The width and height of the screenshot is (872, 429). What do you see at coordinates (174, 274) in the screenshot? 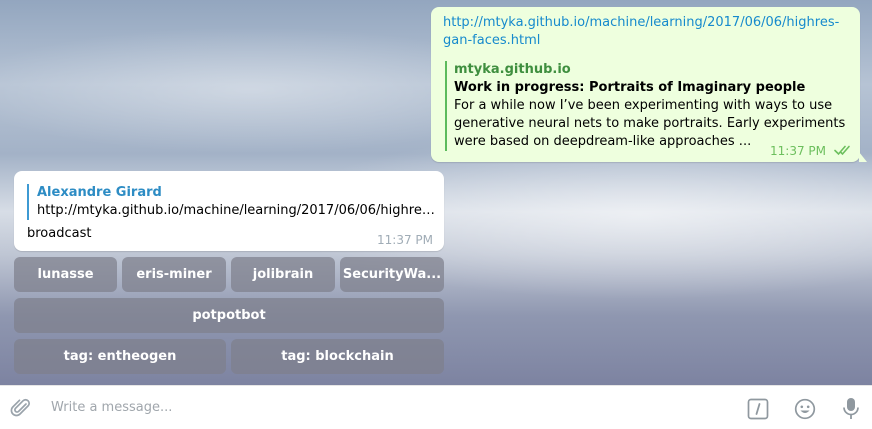
I see `bot-button-eris-miner: eris-miner` at bounding box center [174, 274].